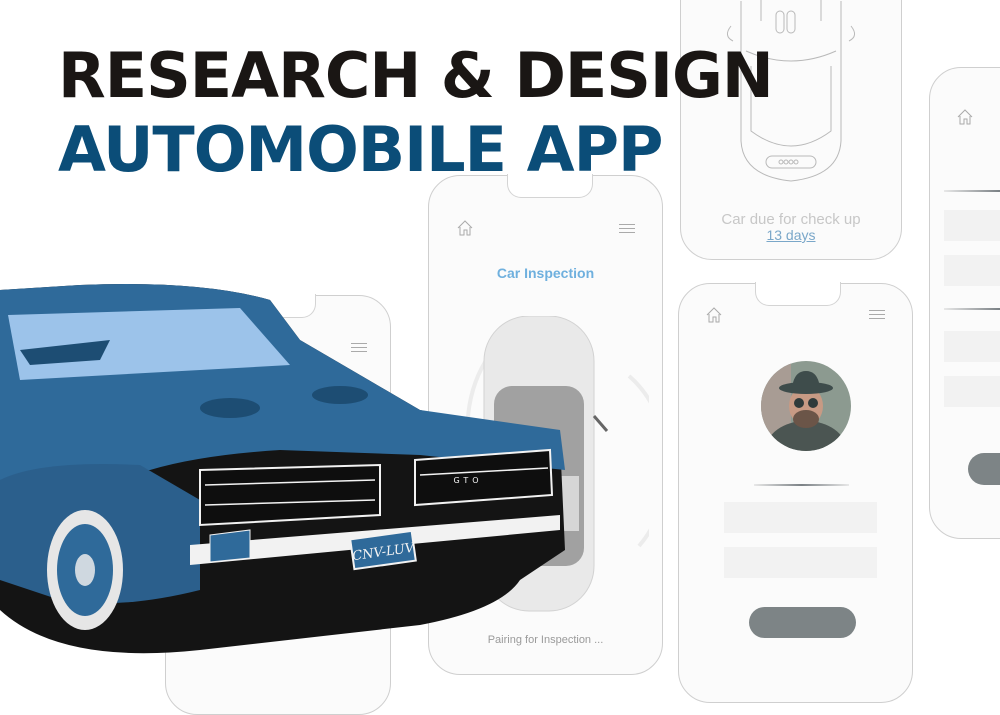 This screenshot has width=1000, height=715. I want to click on grille-badge-text: GTO, so click(467, 480).